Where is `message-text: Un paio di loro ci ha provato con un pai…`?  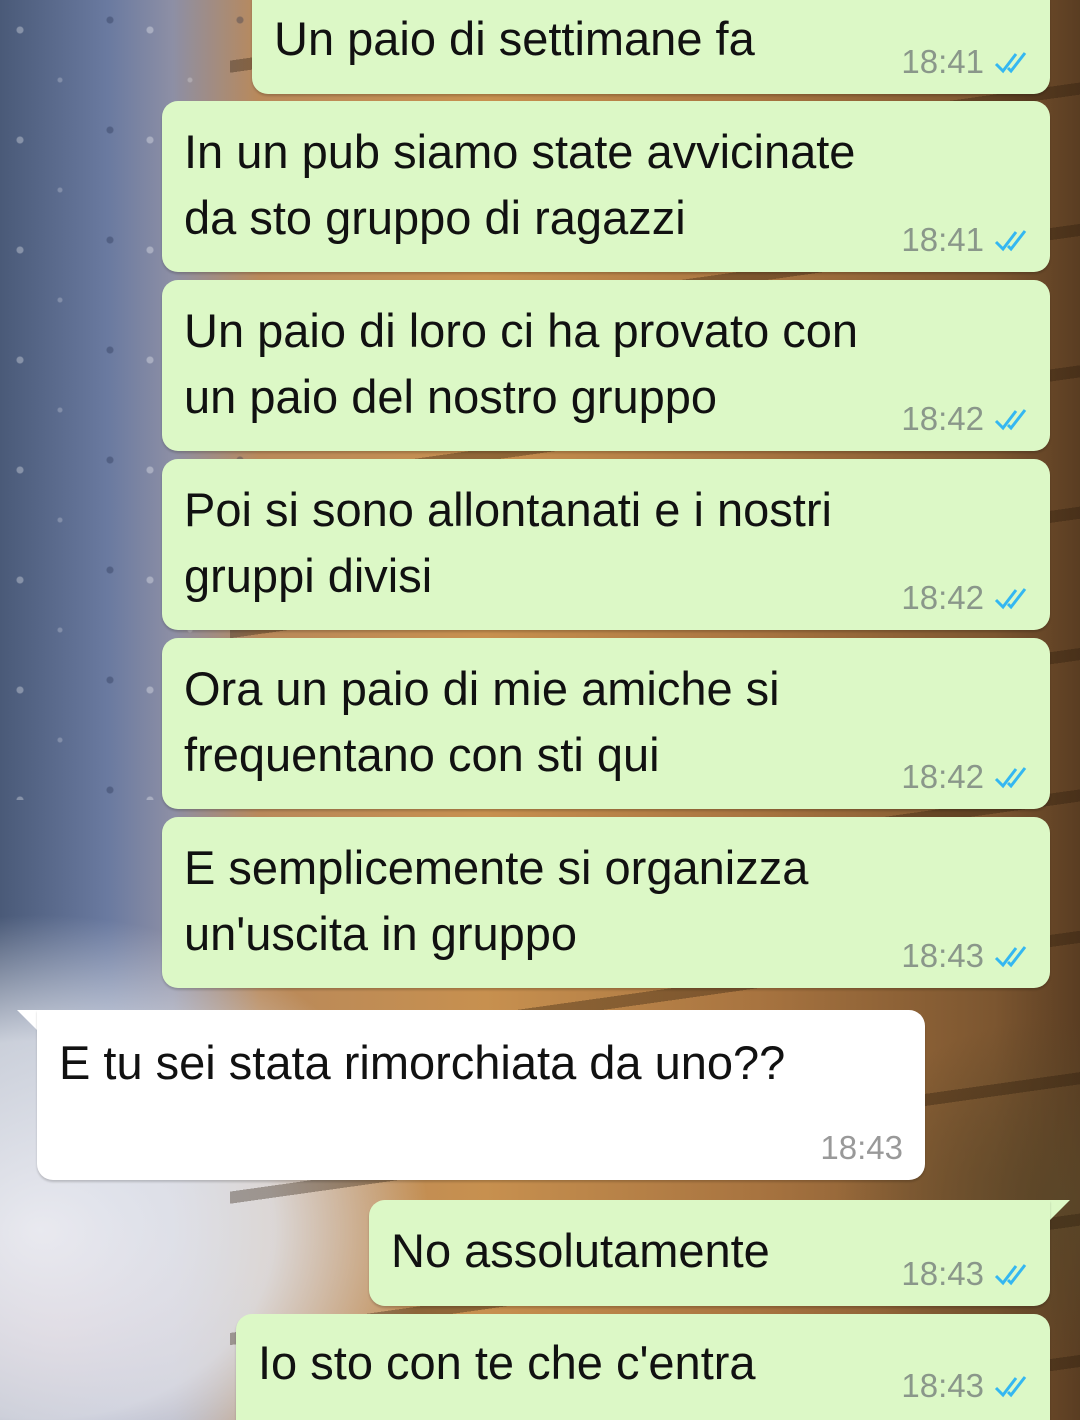 message-text: Un paio di loro ci ha provato con un pai… is located at coordinates (521, 364).